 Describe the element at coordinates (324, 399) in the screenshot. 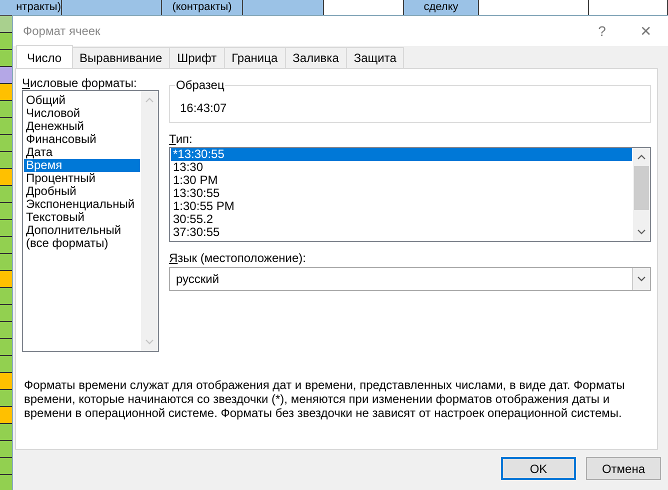

I see `description-text: Форматы времени служат для отображения дат и времени, представленных числами, в виде дат. Форматы времени, которые начинаются со звездочки (*), меняются при изменении форматов отображения даты и времени в операционной системе. Форматы без звездочки не зависят от настроек операционной системы.` at that location.